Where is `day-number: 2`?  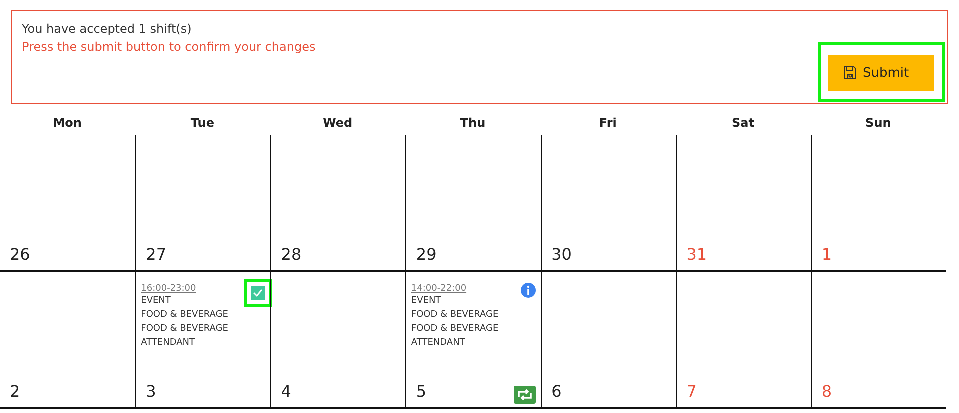
day-number: 2 is located at coordinates (15, 391).